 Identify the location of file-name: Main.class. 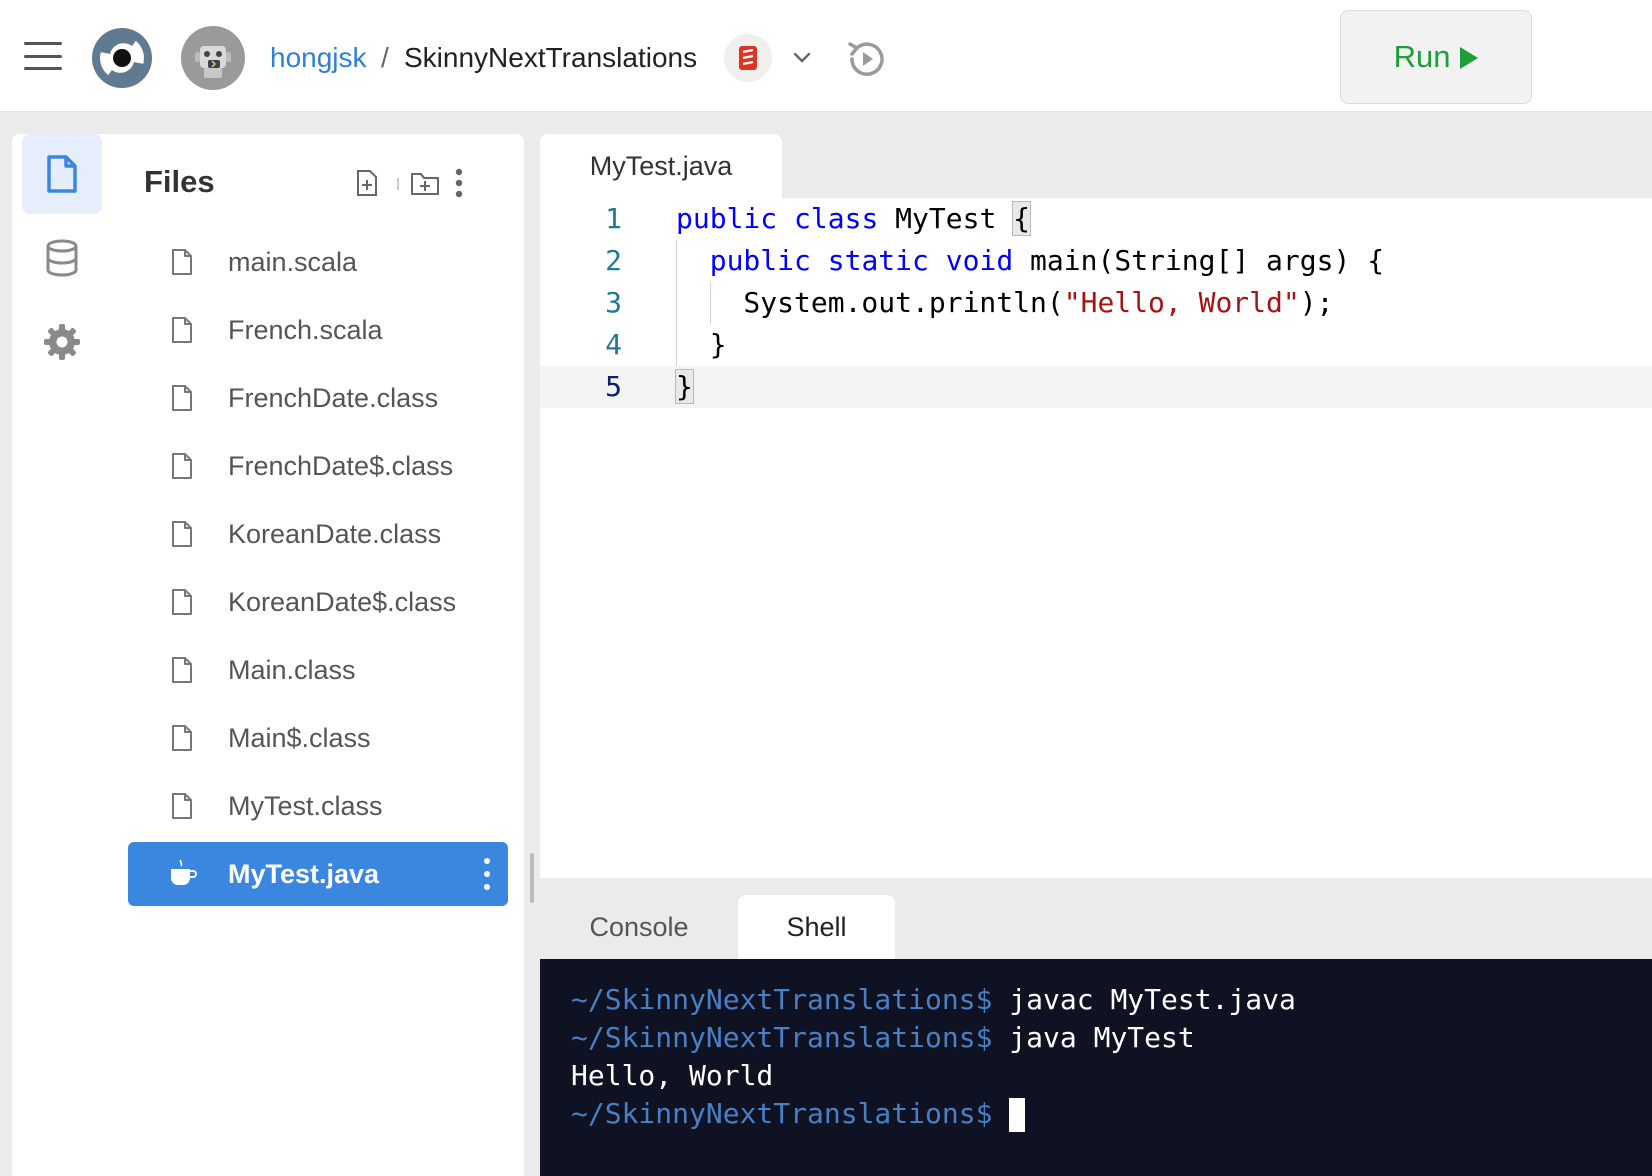
(292, 669).